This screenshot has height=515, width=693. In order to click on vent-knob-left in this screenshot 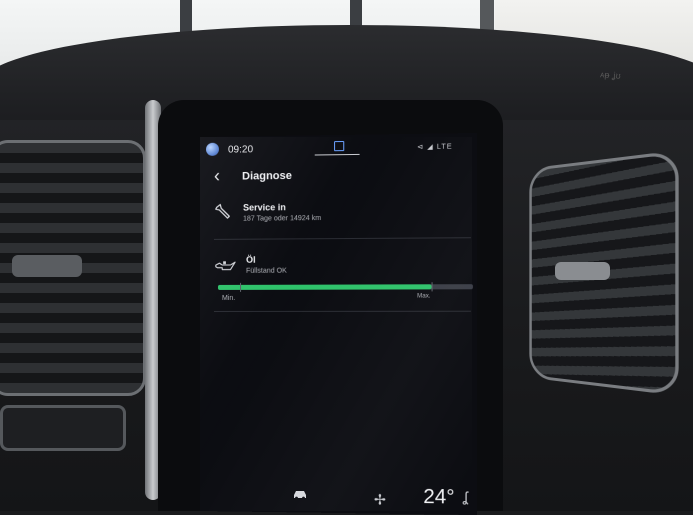, I will do `click(47, 266)`.